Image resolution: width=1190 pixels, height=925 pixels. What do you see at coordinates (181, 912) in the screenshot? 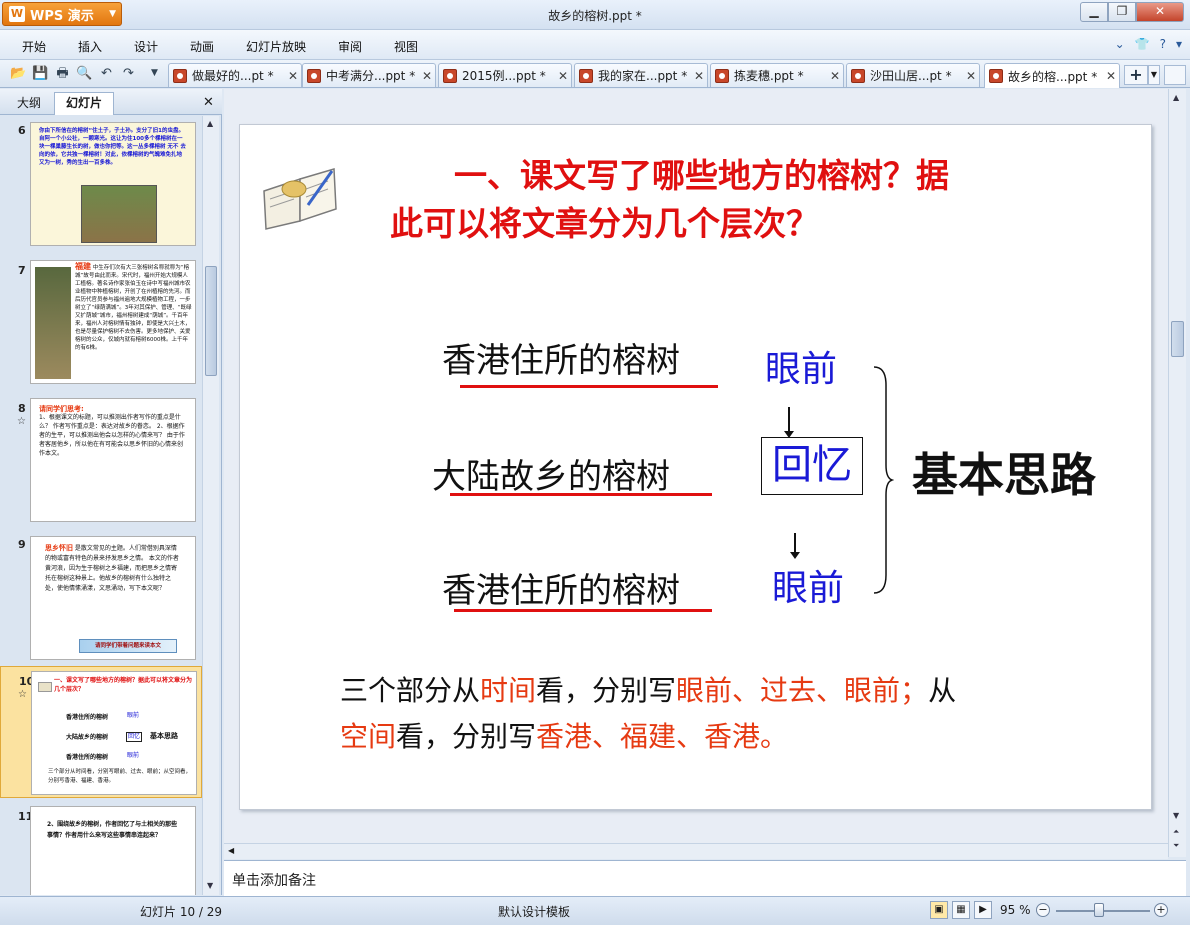
I see `slide-count: 幻灯片 10 / 29` at bounding box center [181, 912].